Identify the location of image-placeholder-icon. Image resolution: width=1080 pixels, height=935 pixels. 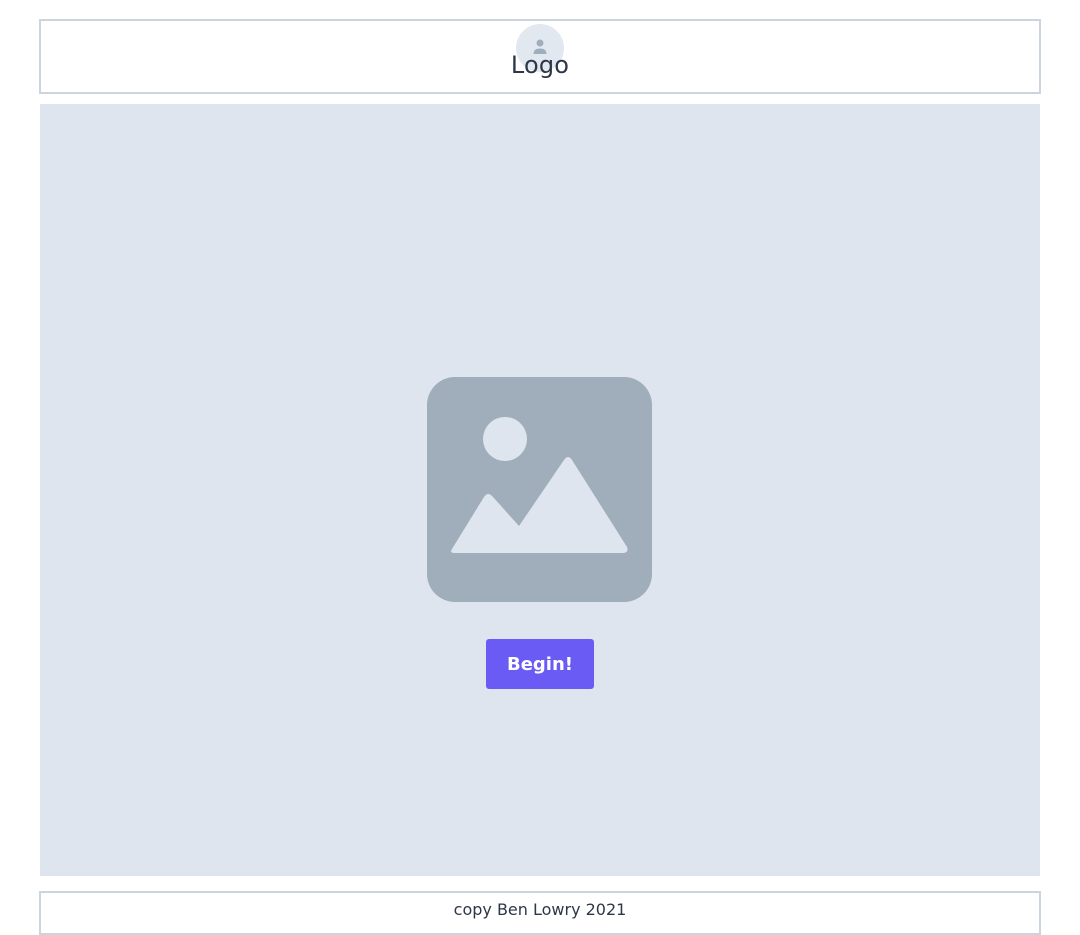
(539, 489).